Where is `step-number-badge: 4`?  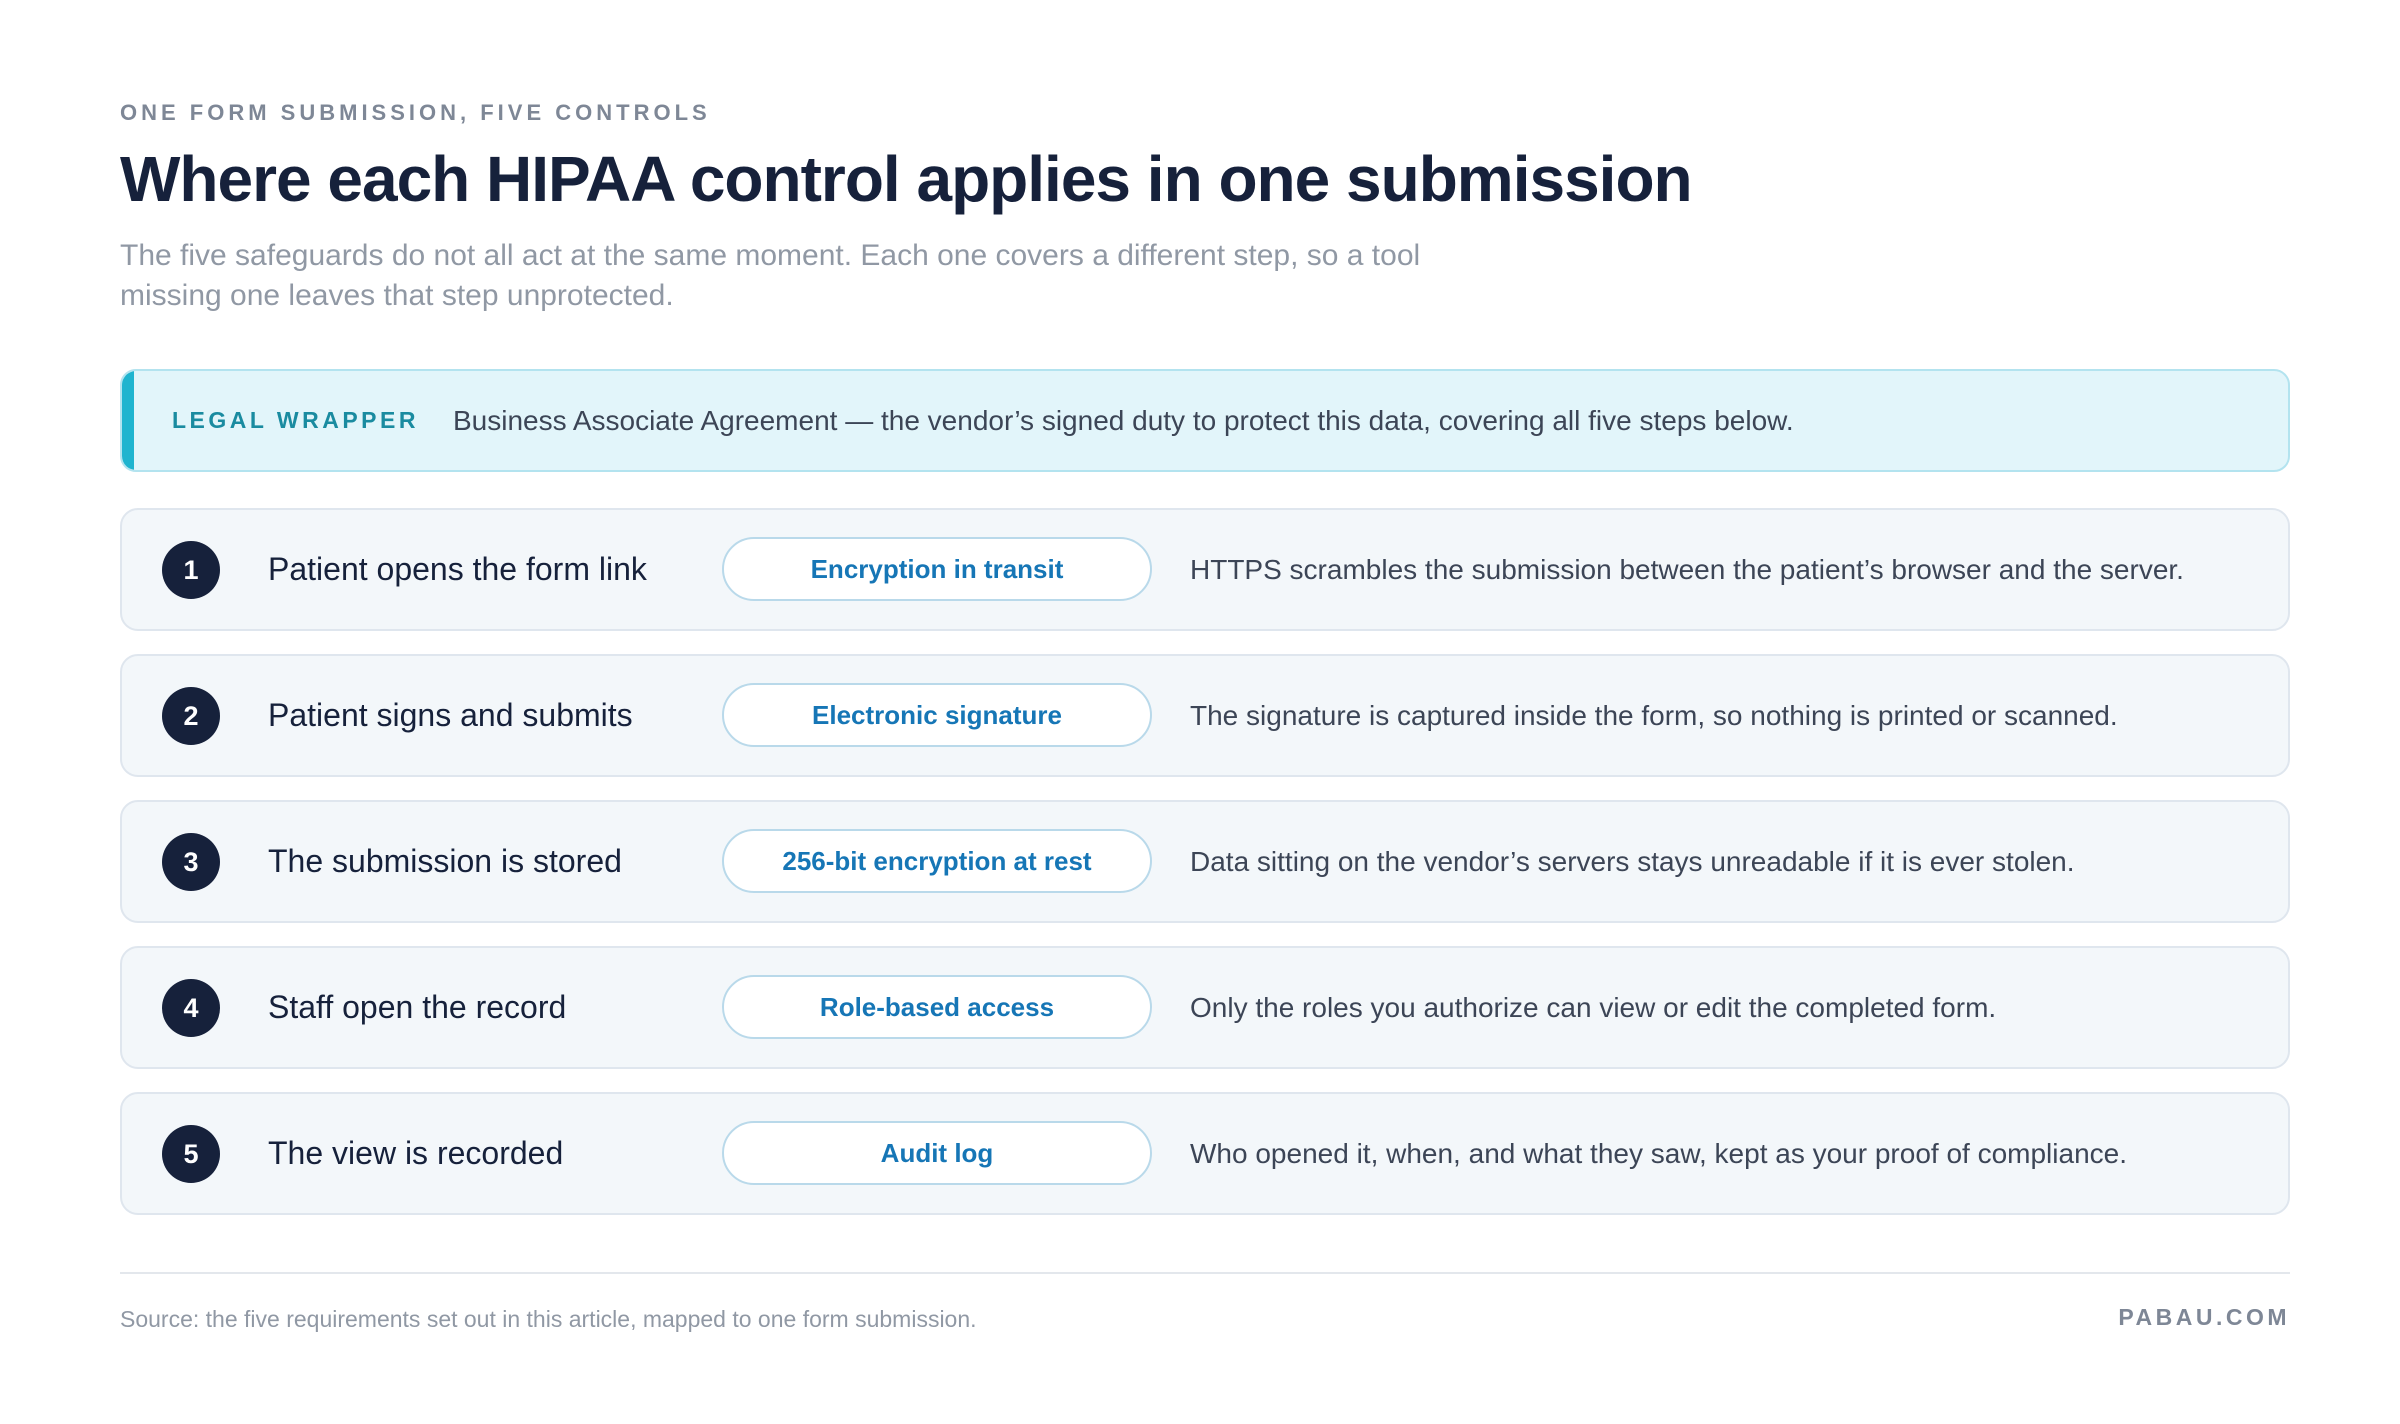
step-number-badge: 4 is located at coordinates (191, 1008).